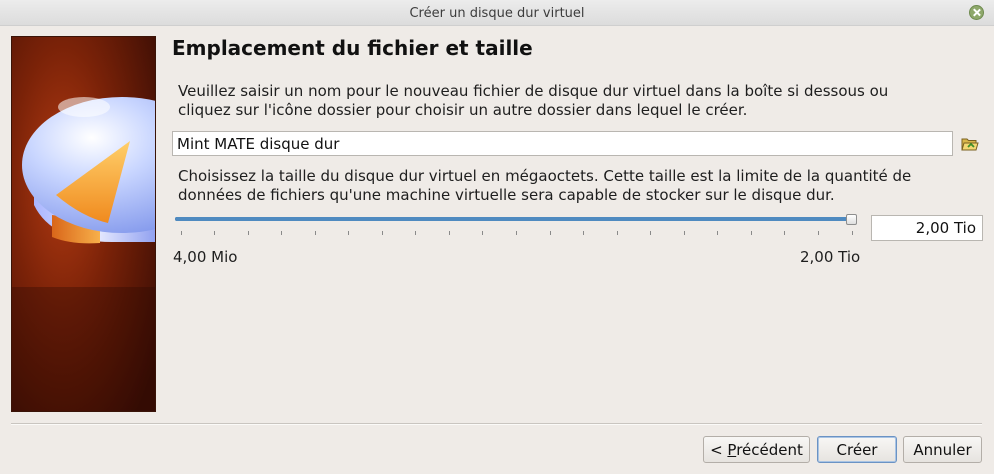  What do you see at coordinates (719, 449) in the screenshot?
I see `back-button-prefix: <` at bounding box center [719, 449].